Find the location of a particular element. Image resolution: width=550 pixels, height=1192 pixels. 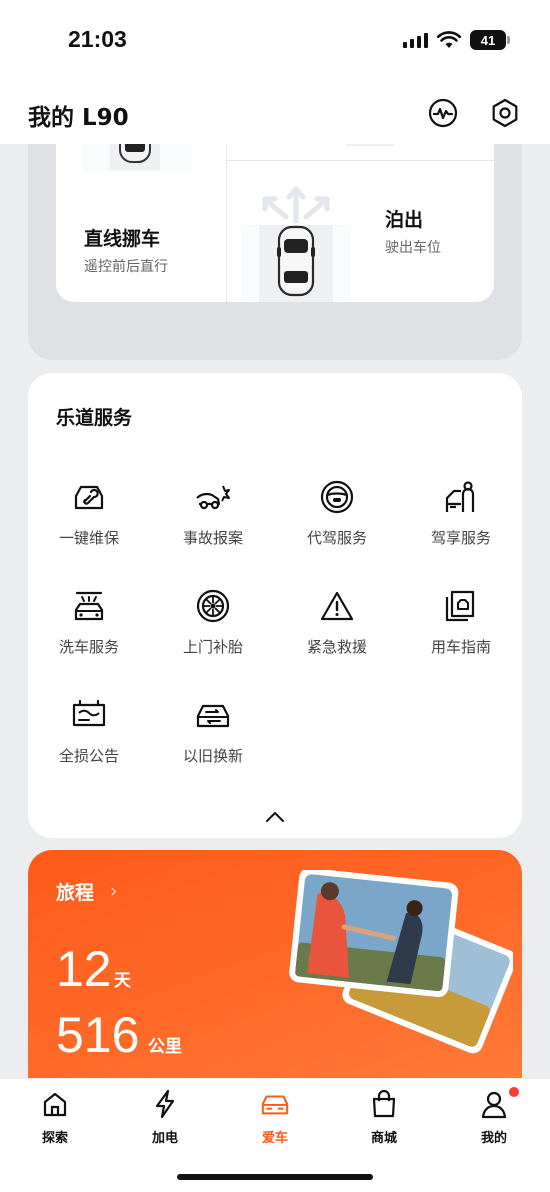

tab-my-car: 爱车 is located at coordinates (275, 1119).